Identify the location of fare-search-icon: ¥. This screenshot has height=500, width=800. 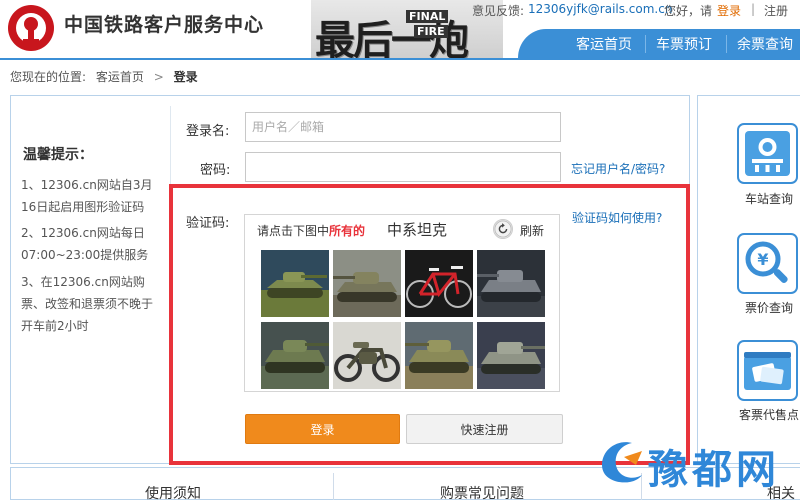
(766, 262).